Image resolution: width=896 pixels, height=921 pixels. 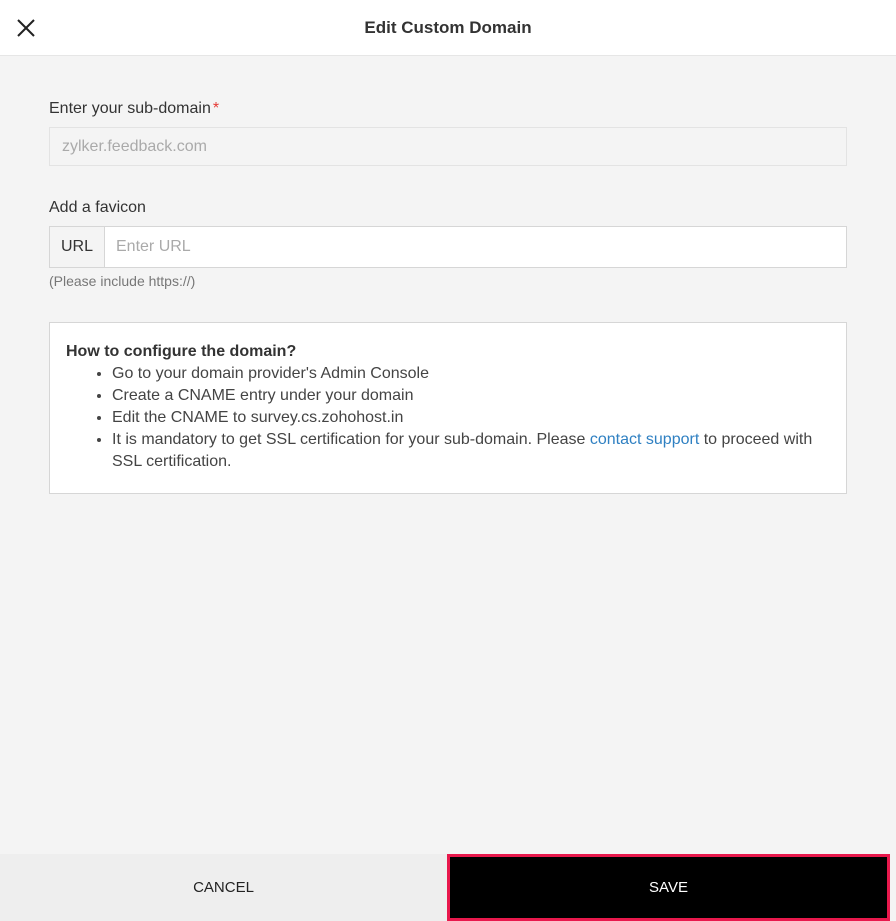 I want to click on favicon-label: Add a favicon, so click(x=97, y=207).